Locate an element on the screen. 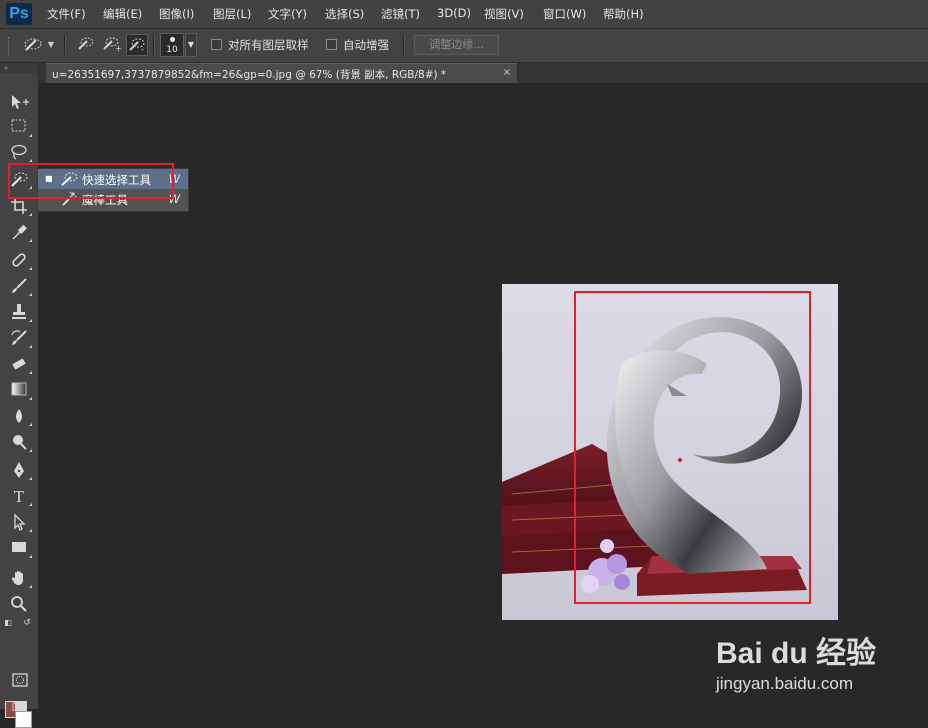 The width and height of the screenshot is (928, 728). pen-tool is located at coordinates (20, 471).